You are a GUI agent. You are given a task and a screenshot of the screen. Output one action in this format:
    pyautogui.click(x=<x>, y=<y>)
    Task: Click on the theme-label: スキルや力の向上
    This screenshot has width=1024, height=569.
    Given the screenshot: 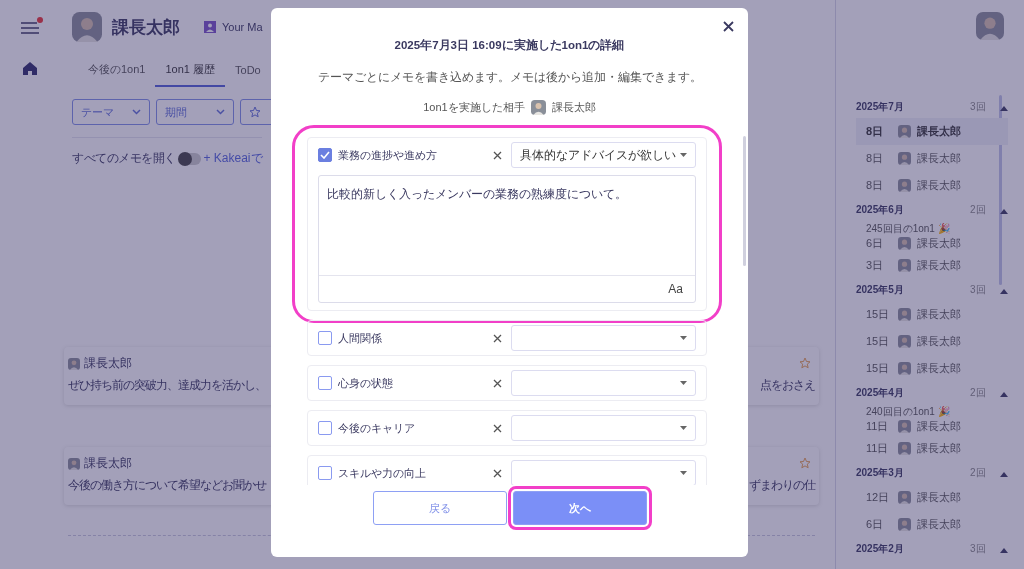 What is the action you would take?
    pyautogui.click(x=382, y=473)
    